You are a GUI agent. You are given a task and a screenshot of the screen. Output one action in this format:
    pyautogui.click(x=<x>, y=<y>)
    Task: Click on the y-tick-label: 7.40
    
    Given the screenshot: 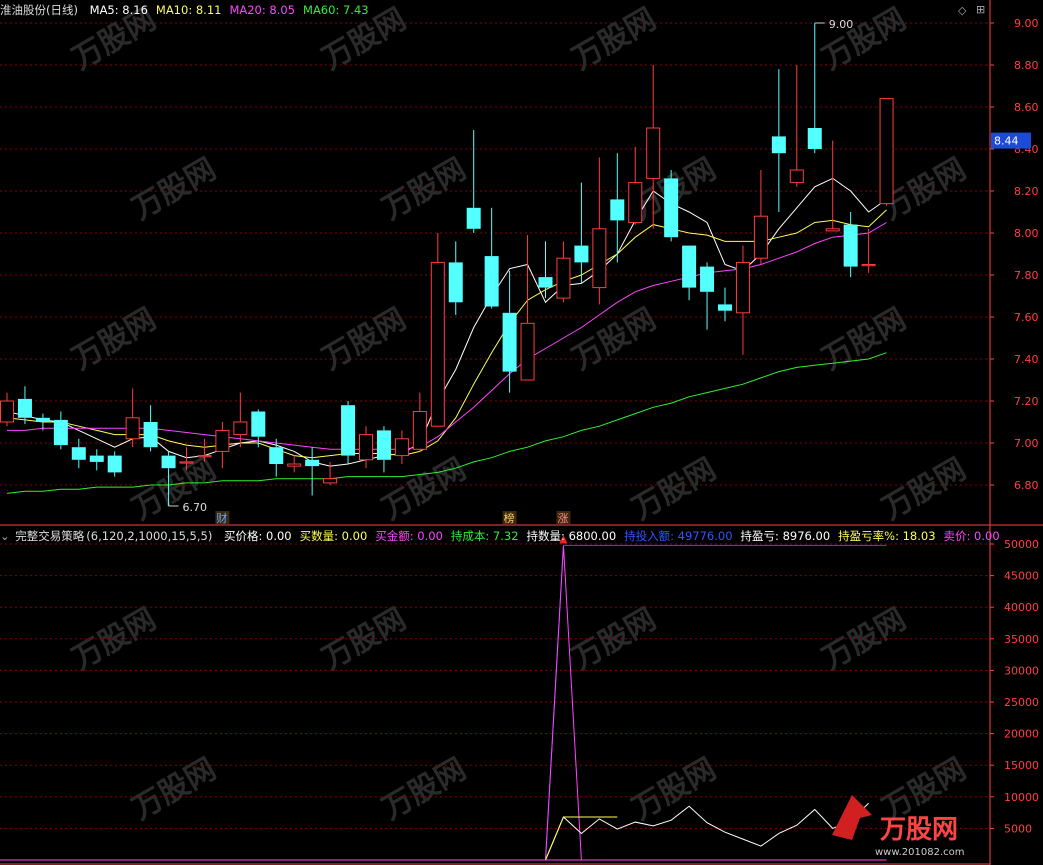 What is the action you would take?
    pyautogui.click(x=1026, y=359)
    